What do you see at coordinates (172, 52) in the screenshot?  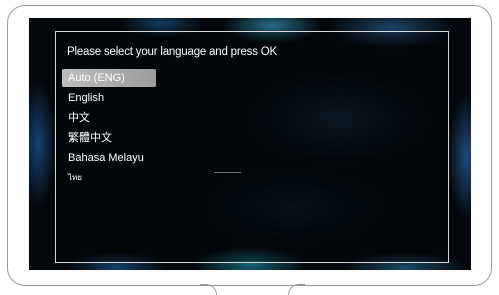 I see `dialog-title: Please select your language and press OK` at bounding box center [172, 52].